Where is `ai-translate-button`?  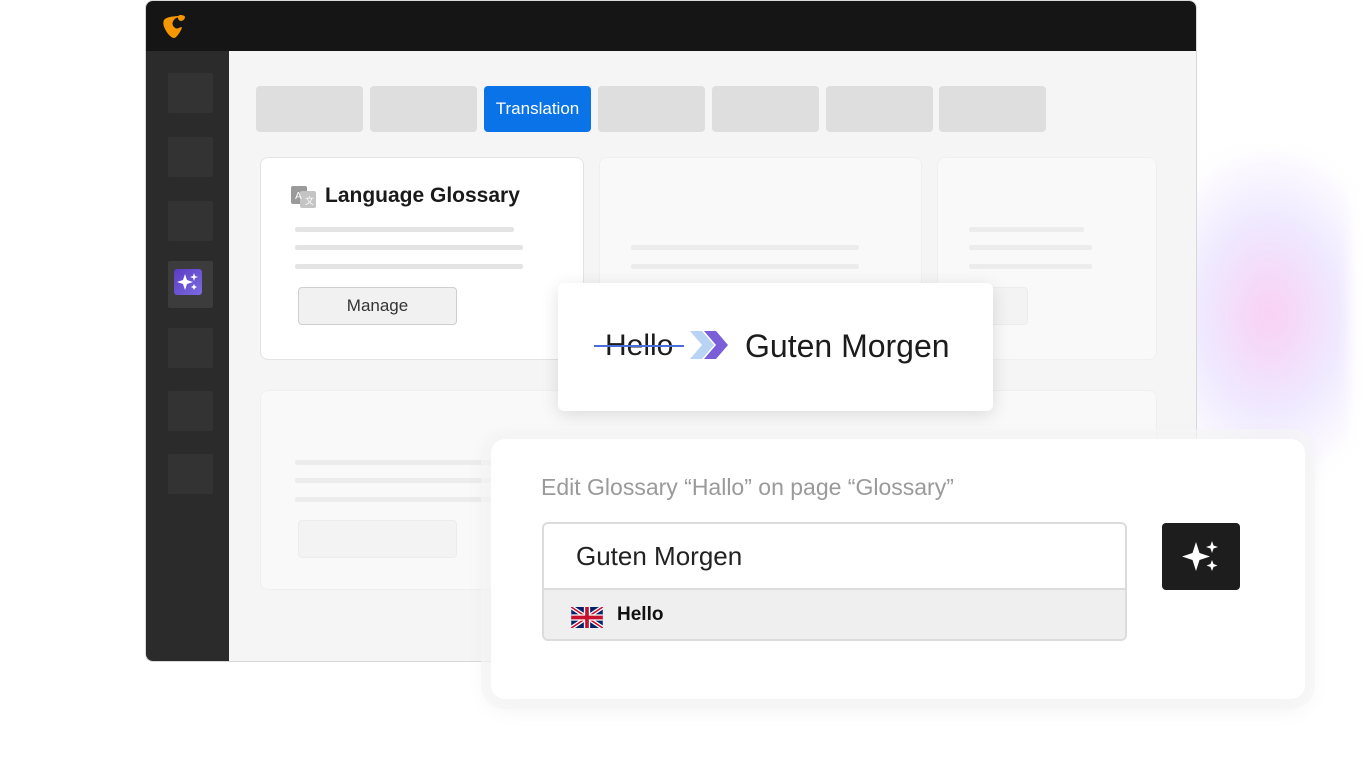 ai-translate-button is located at coordinates (1201, 556).